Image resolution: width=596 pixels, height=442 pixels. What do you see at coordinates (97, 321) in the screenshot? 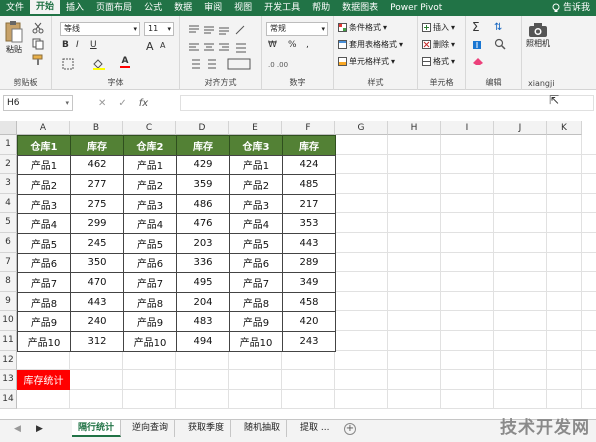
I see `table-cell: 240` at bounding box center [97, 321].